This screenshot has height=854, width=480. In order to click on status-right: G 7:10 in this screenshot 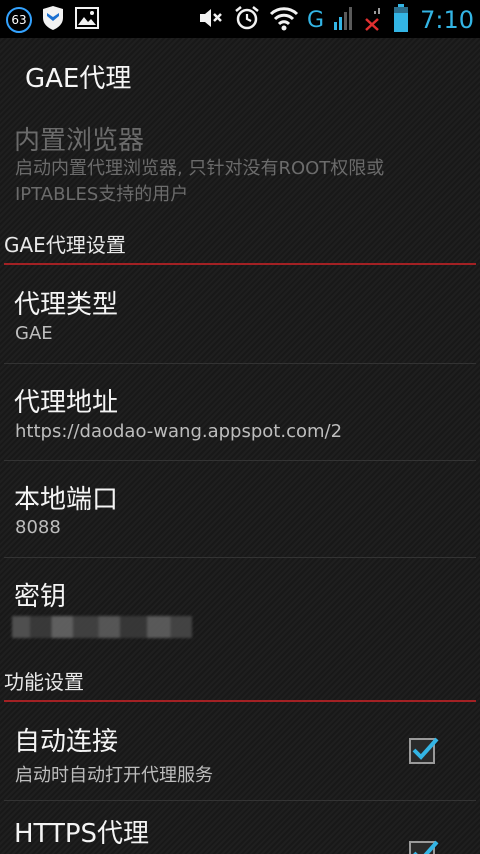, I will do `click(335, 20)`.